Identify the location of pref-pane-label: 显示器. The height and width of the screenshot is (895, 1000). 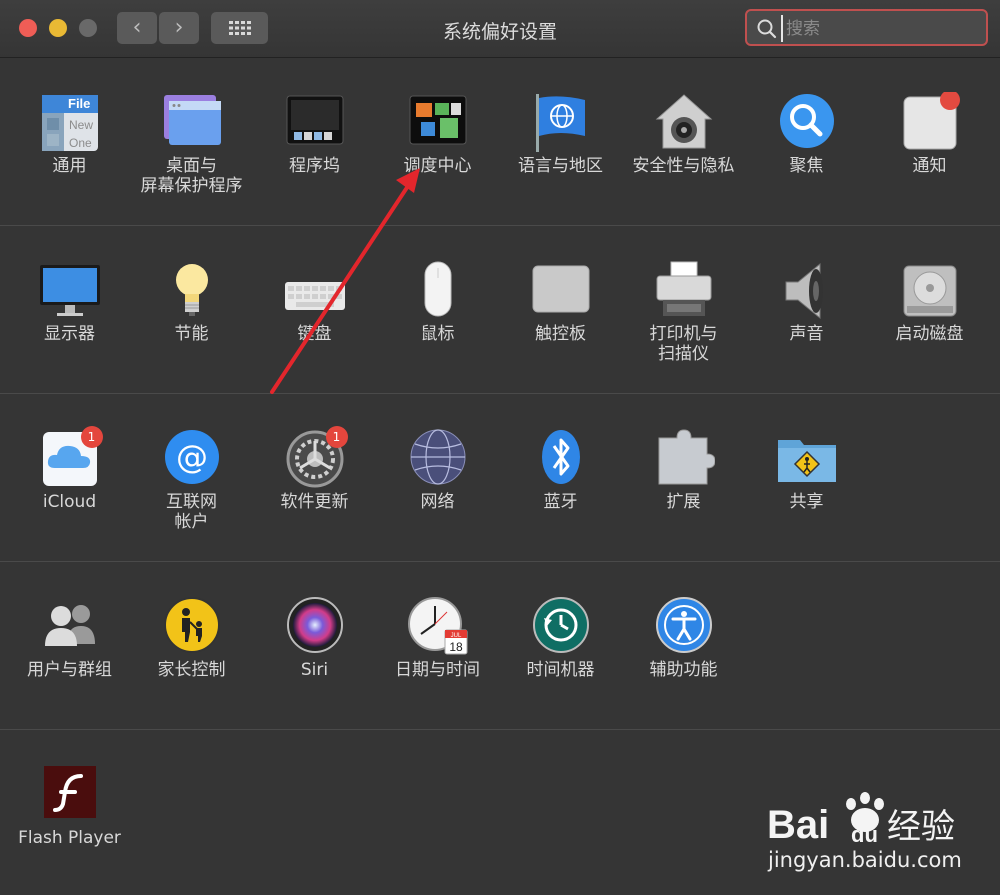
(69, 334).